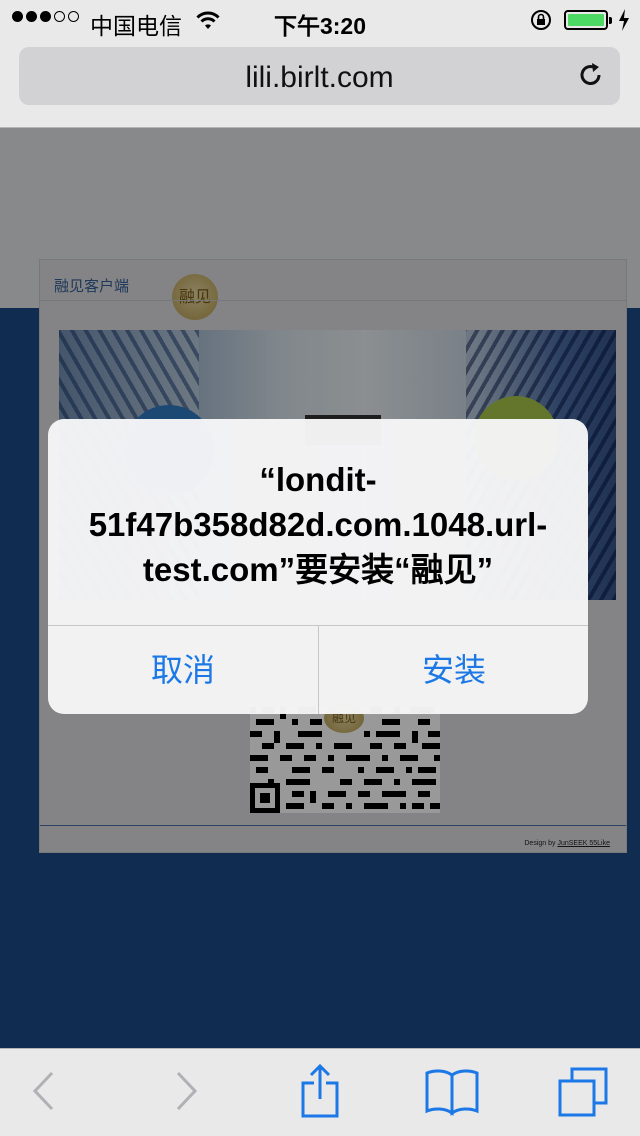 This screenshot has height=1136, width=640. Describe the element at coordinates (186, 1093) in the screenshot. I see `forward-icon` at that location.